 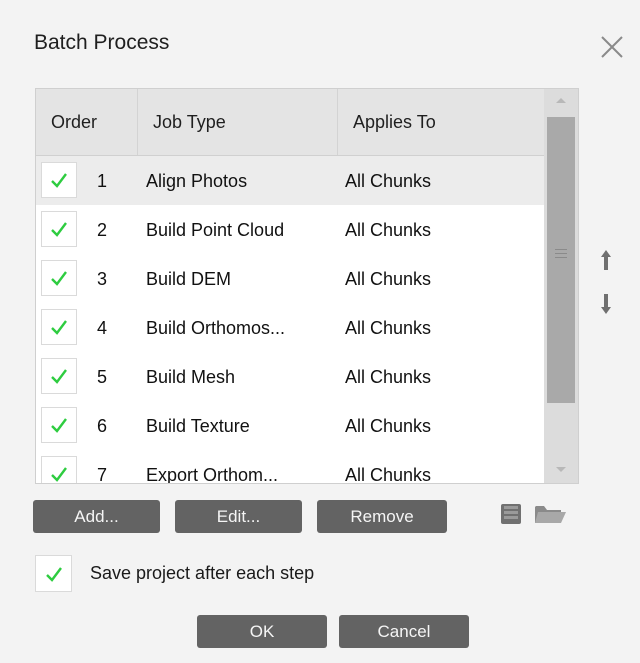 I want to click on open-folder-icon, so click(x=550, y=514).